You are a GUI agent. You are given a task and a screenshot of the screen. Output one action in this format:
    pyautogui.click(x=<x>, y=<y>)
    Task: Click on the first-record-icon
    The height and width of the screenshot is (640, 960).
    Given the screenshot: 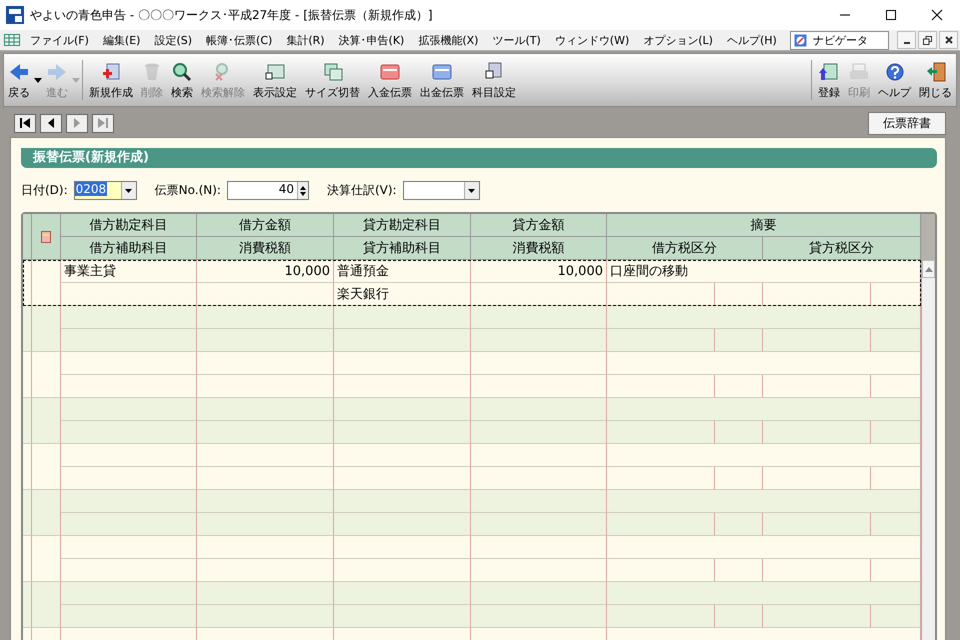 What is the action you would take?
    pyautogui.click(x=25, y=123)
    